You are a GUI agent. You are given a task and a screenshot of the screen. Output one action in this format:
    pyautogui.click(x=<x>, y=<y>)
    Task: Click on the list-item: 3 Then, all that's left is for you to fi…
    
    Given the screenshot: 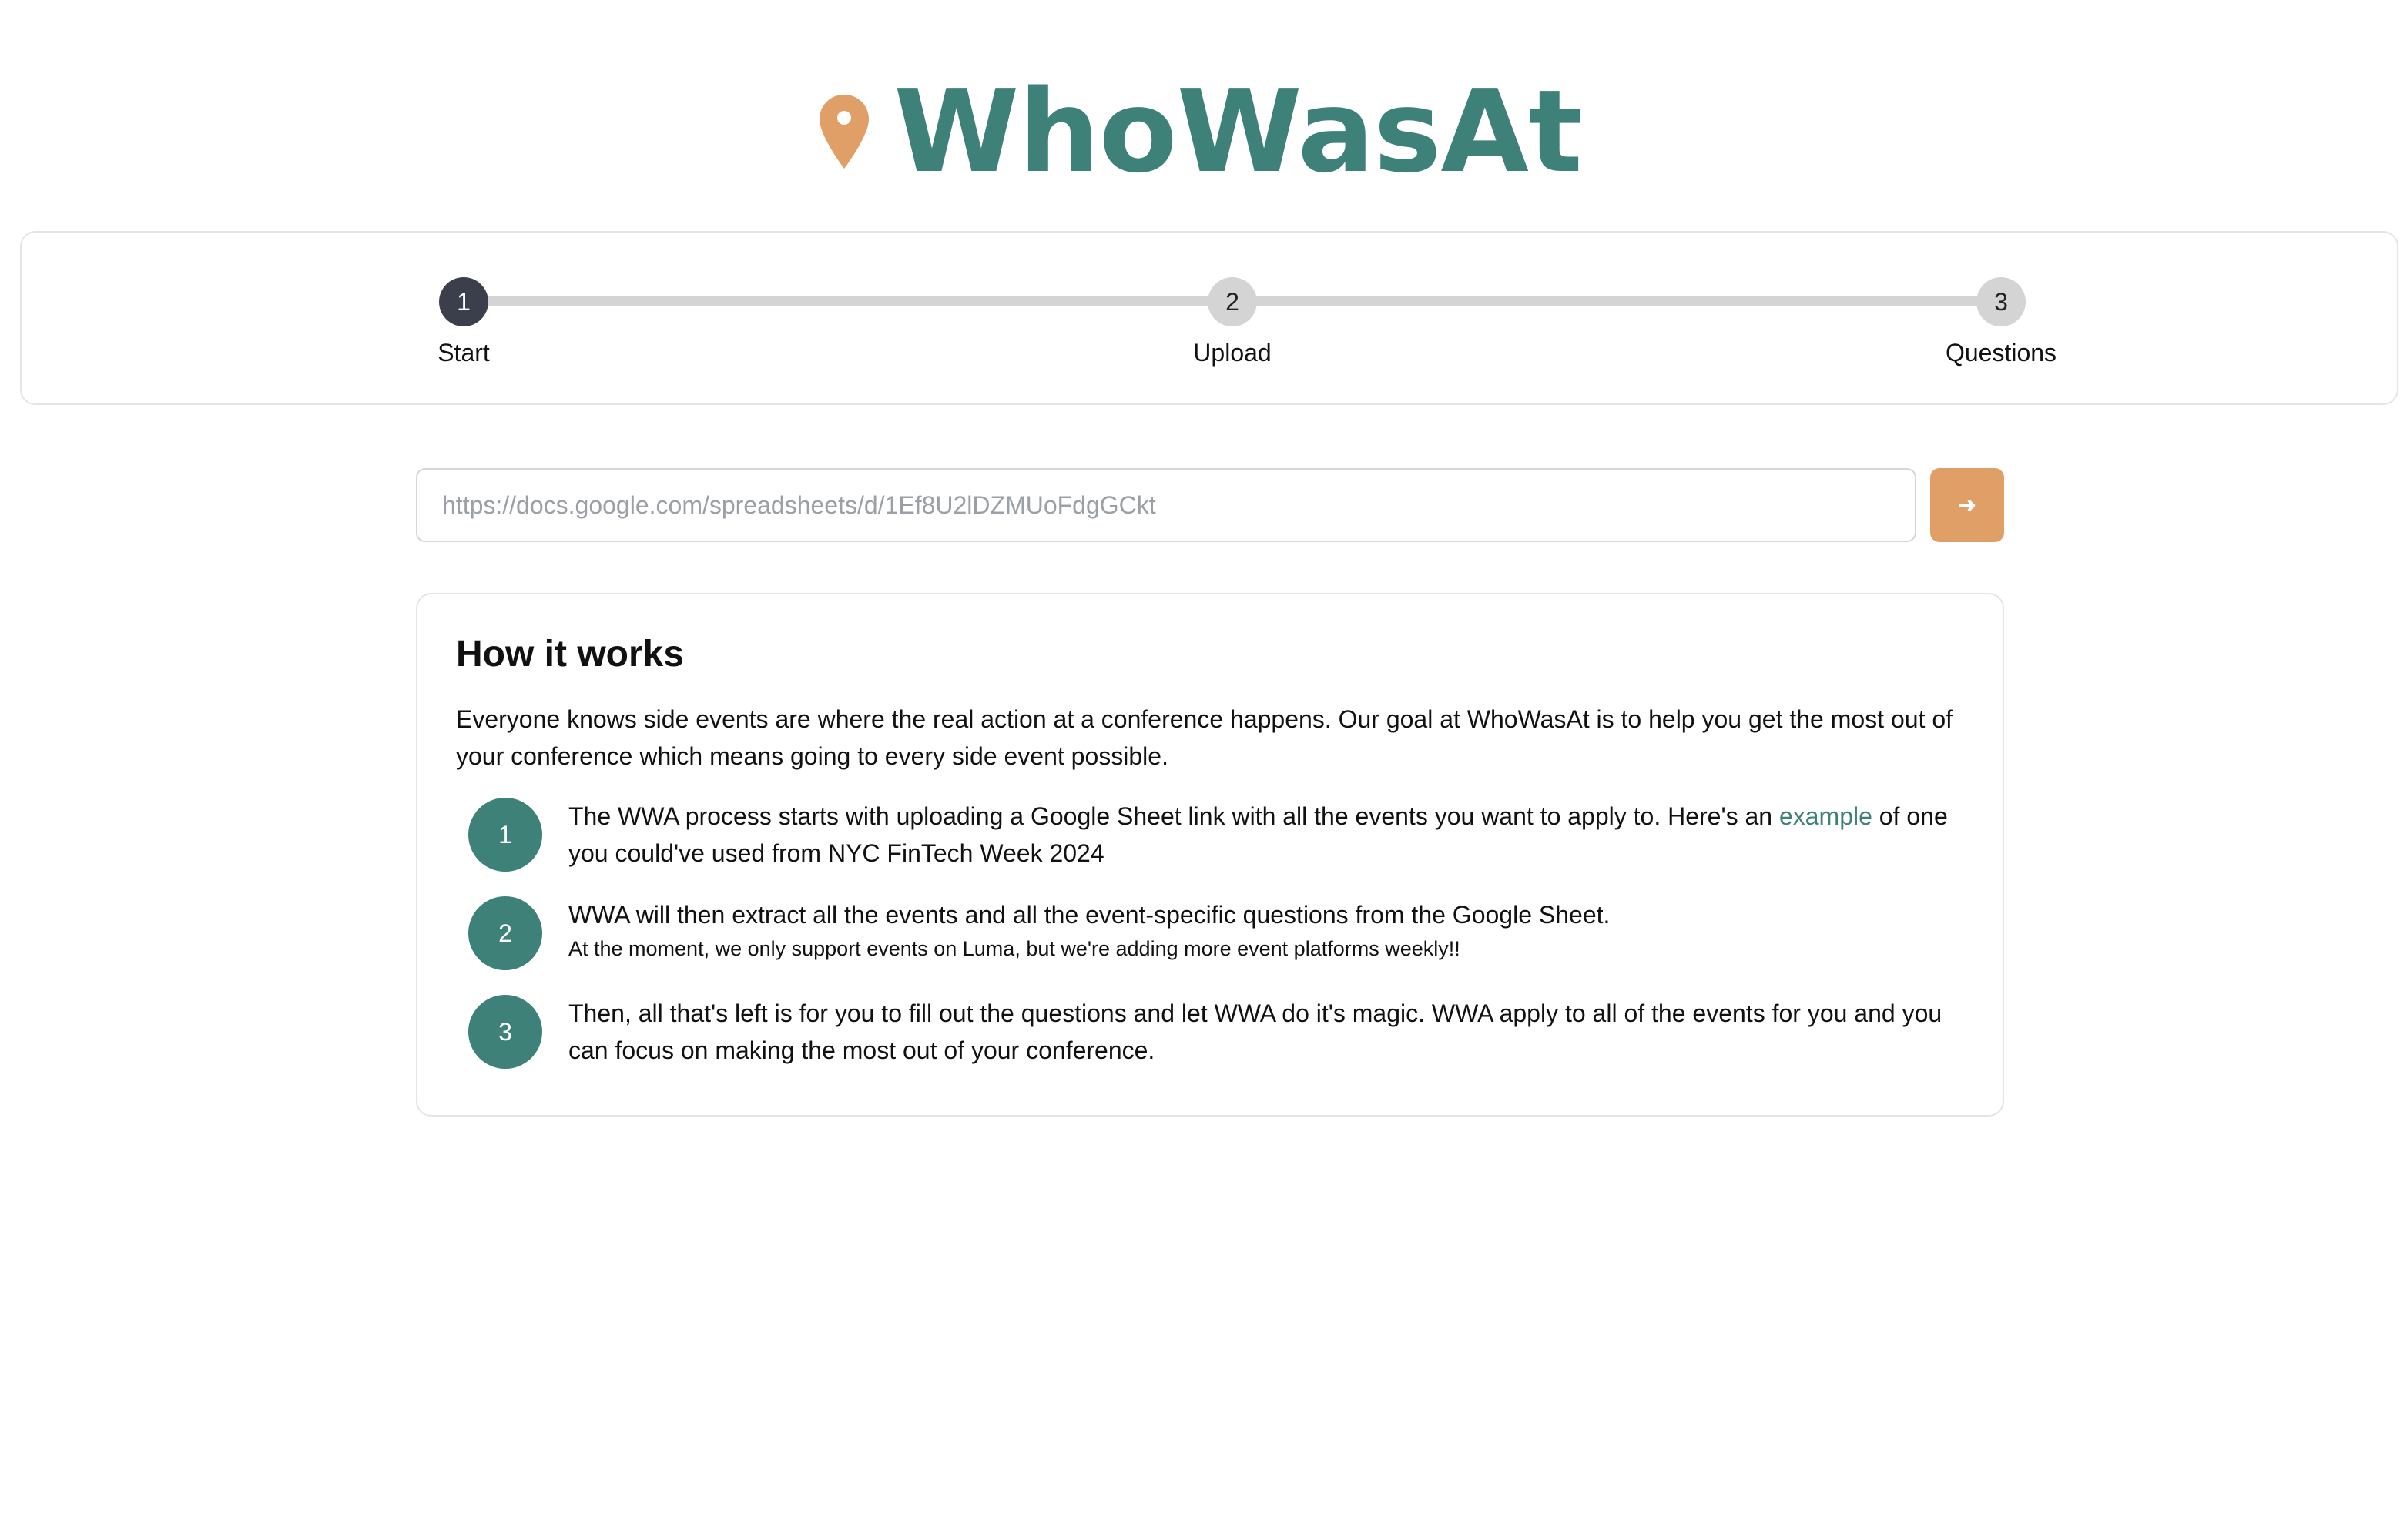 What is the action you would take?
    pyautogui.click(x=1211, y=1032)
    